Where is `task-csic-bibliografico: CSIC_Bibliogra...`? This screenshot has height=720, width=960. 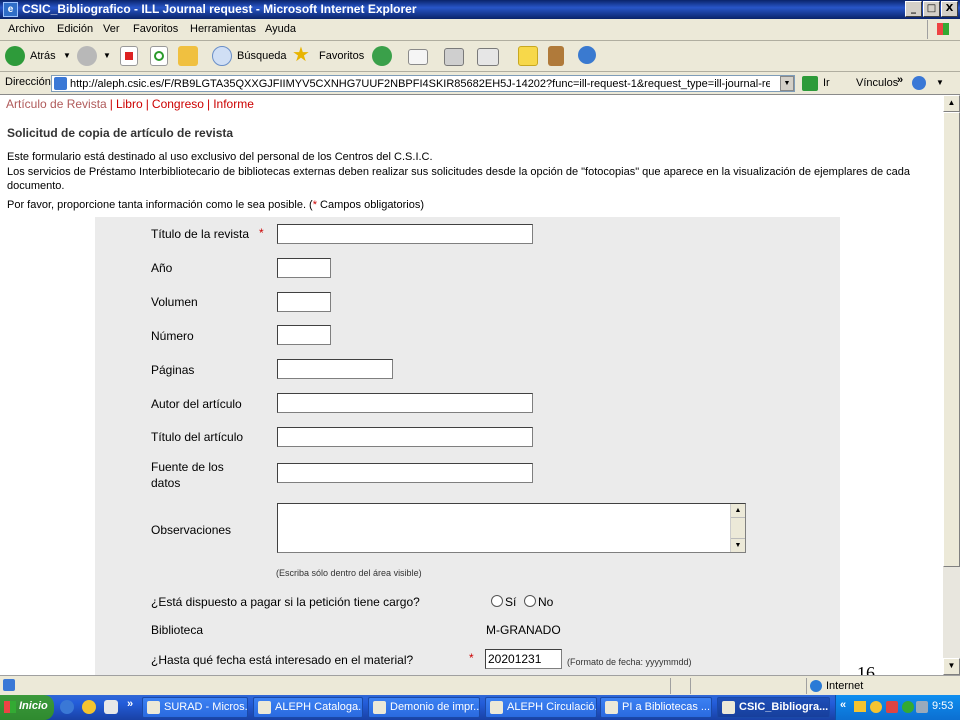
task-csic-bibliografico: CSIC_Bibliogra... is located at coordinates (773, 707).